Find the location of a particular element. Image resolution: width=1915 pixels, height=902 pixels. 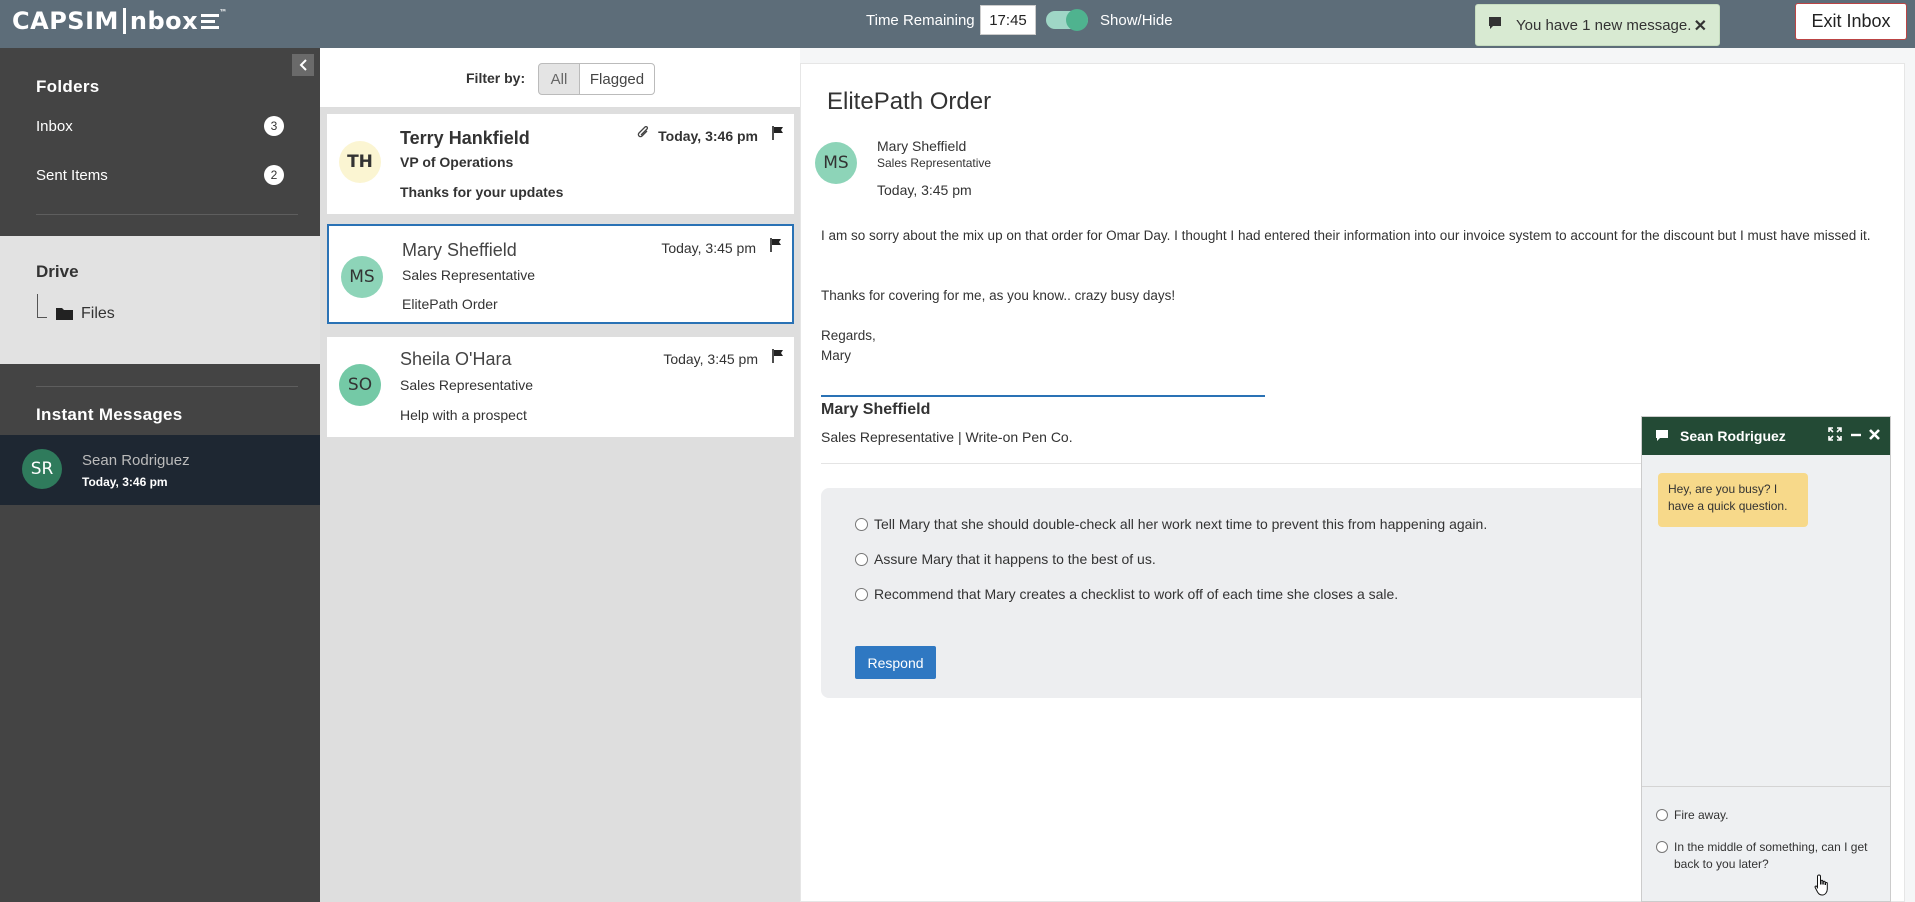

chat-reply-option: Fire away. is located at coordinates (1692, 815).